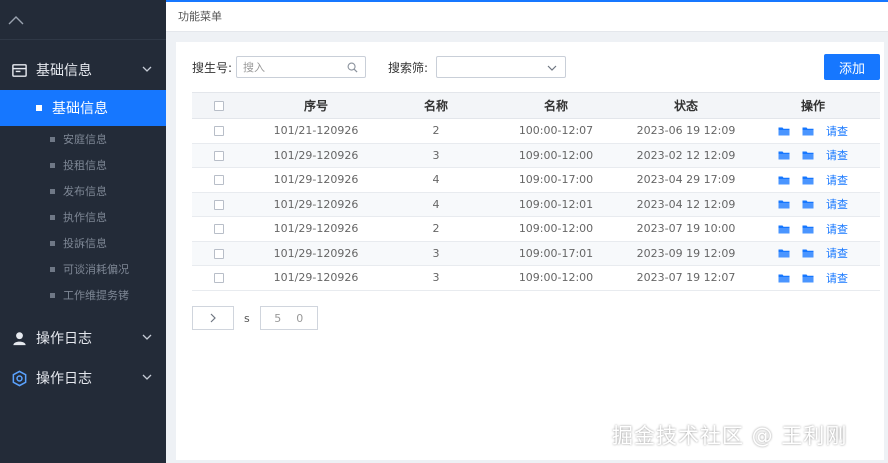  I want to click on number-filter-label: 搜生号:, so click(212, 67).